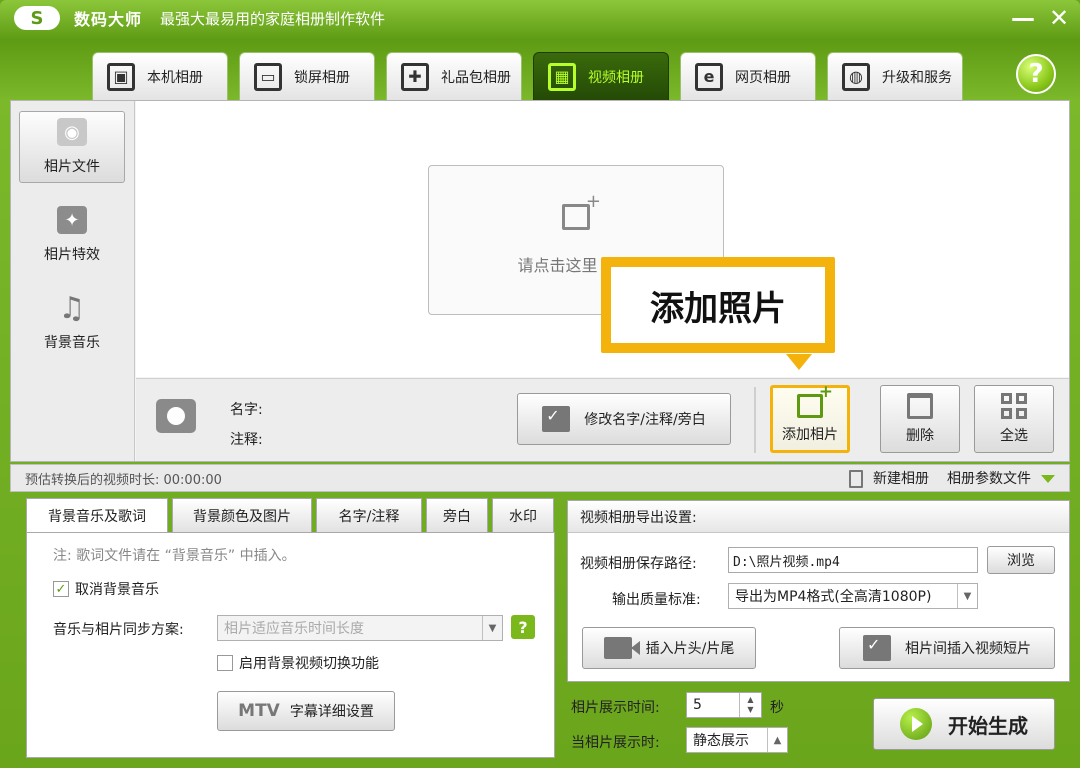 This screenshot has height=768, width=1080. What do you see at coordinates (556, 419) in the screenshot?
I see `edit-icon` at bounding box center [556, 419].